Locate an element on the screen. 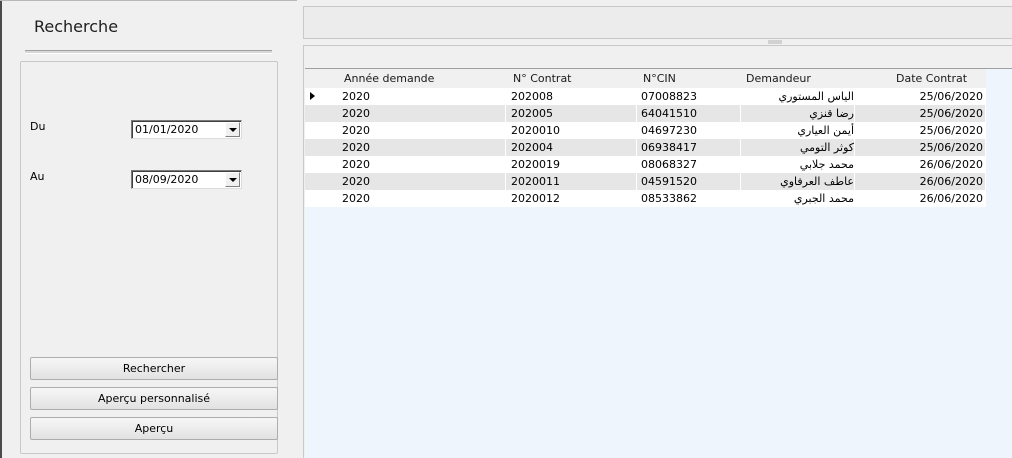 This screenshot has width=1012, height=458. from-date-picker: 01/01/2020 is located at coordinates (186, 129).